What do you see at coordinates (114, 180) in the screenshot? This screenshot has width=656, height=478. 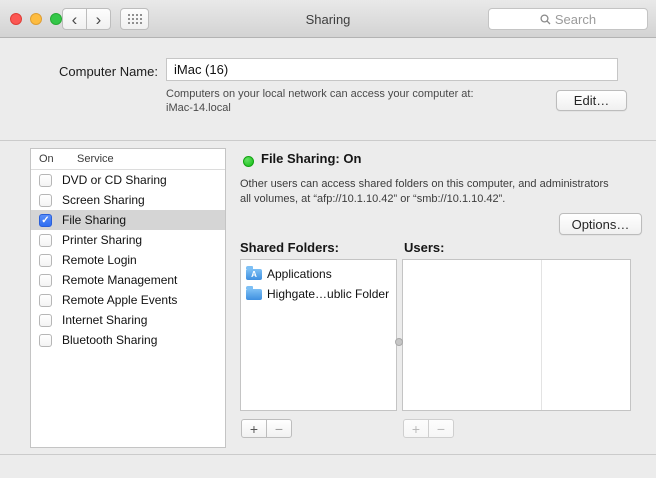 I see `service-label: DVD or CD Sharing` at bounding box center [114, 180].